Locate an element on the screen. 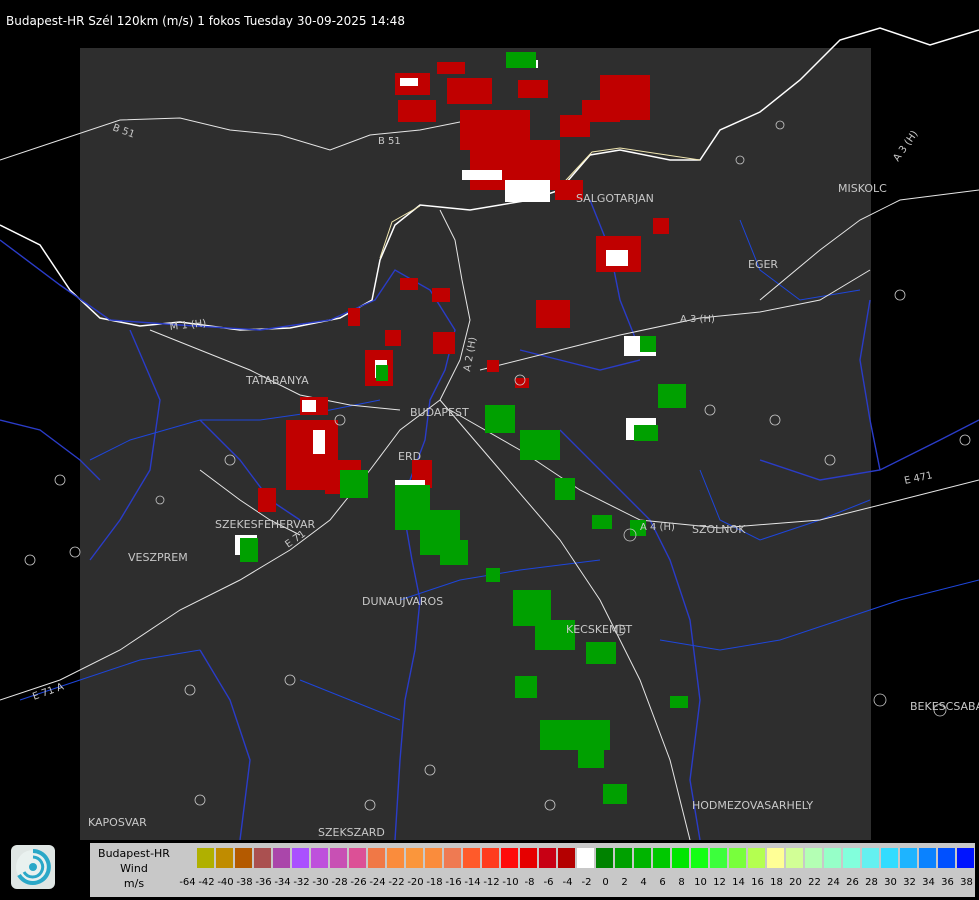 The width and height of the screenshot is (979, 900). legend-tick-label: 32 is located at coordinates (909, 882).